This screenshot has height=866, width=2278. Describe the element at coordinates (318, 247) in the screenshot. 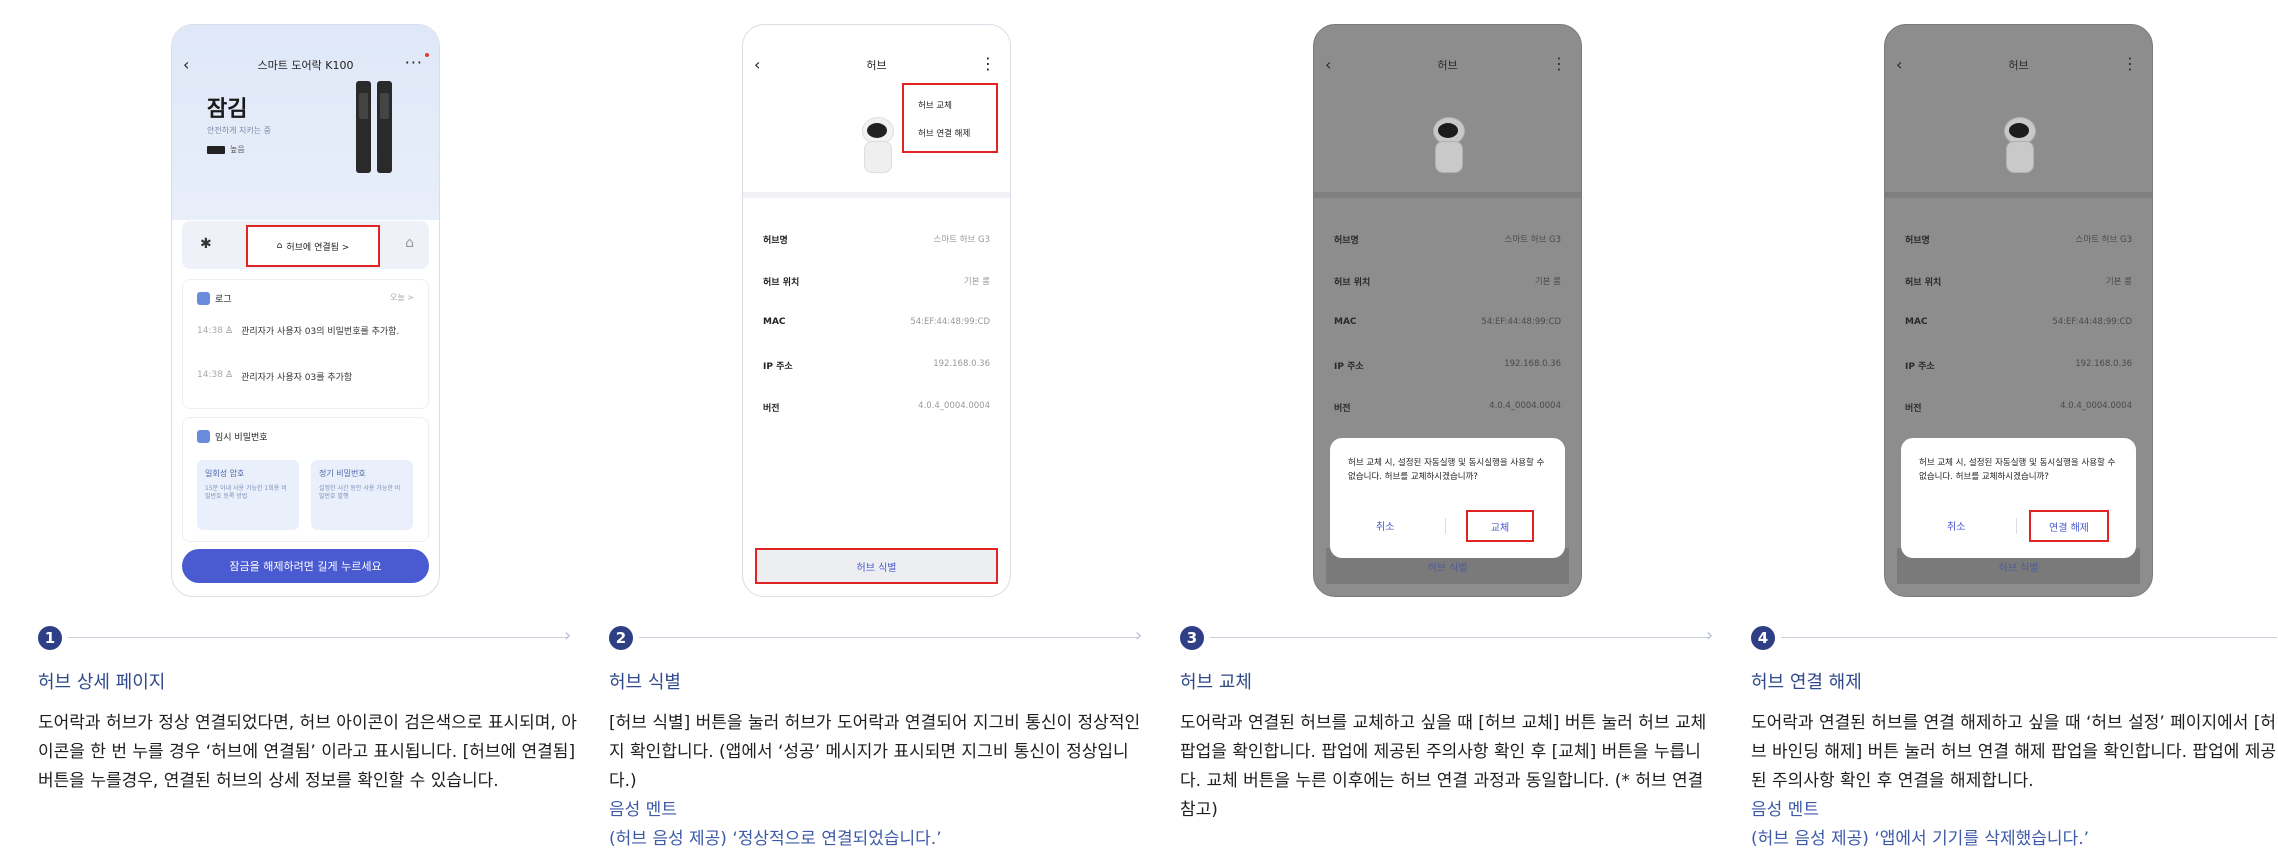

I see `hub-connected-label: 허브에 연결됨 >` at that location.